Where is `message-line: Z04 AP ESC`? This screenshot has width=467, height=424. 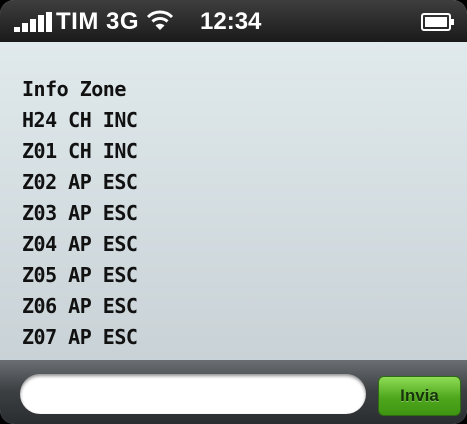
message-line: Z04 AP ESC is located at coordinates (80, 244).